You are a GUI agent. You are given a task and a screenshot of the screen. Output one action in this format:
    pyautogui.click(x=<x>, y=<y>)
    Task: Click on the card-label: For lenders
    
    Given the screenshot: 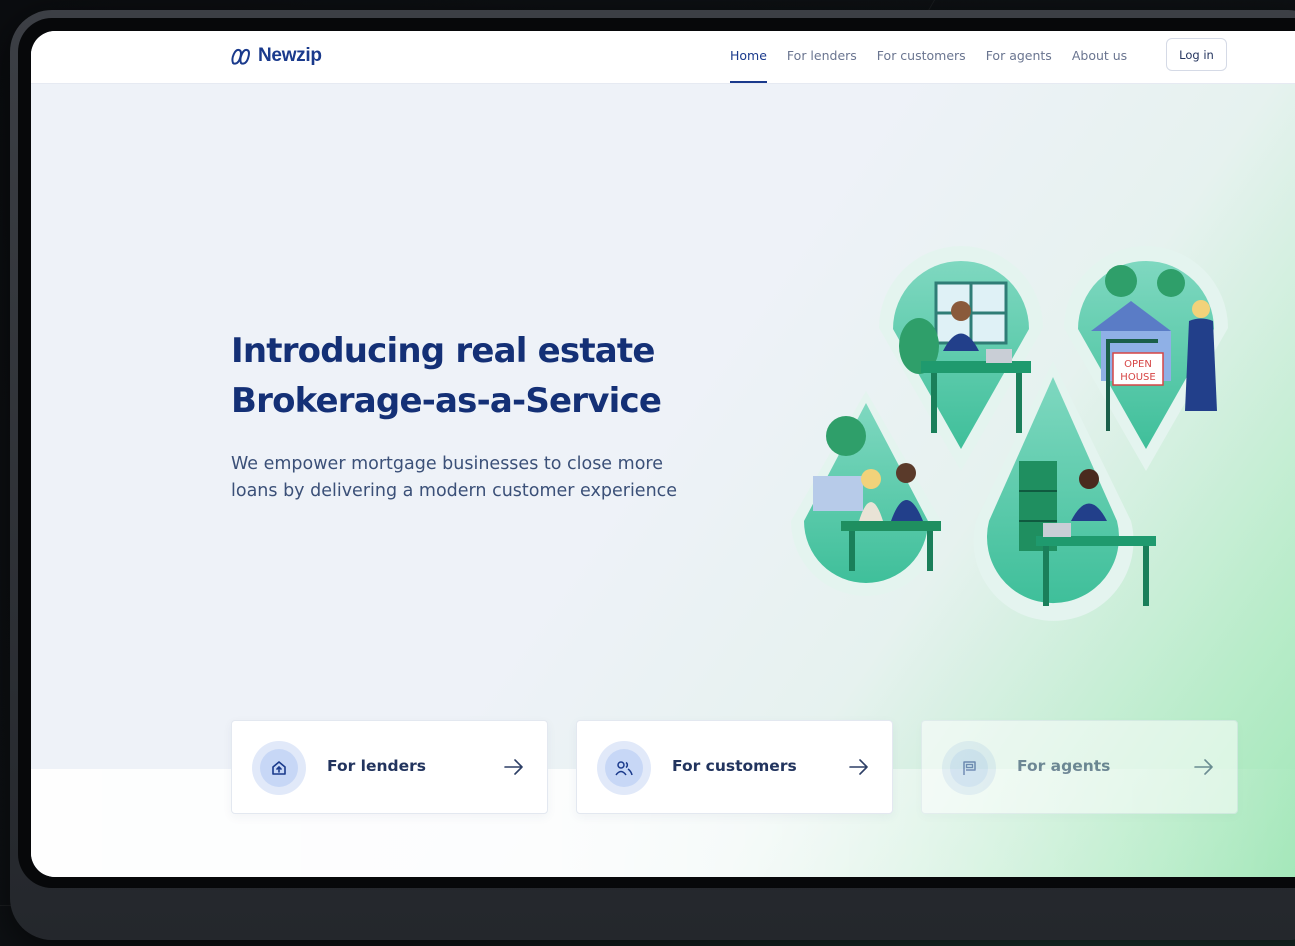 What is the action you would take?
    pyautogui.click(x=376, y=766)
    